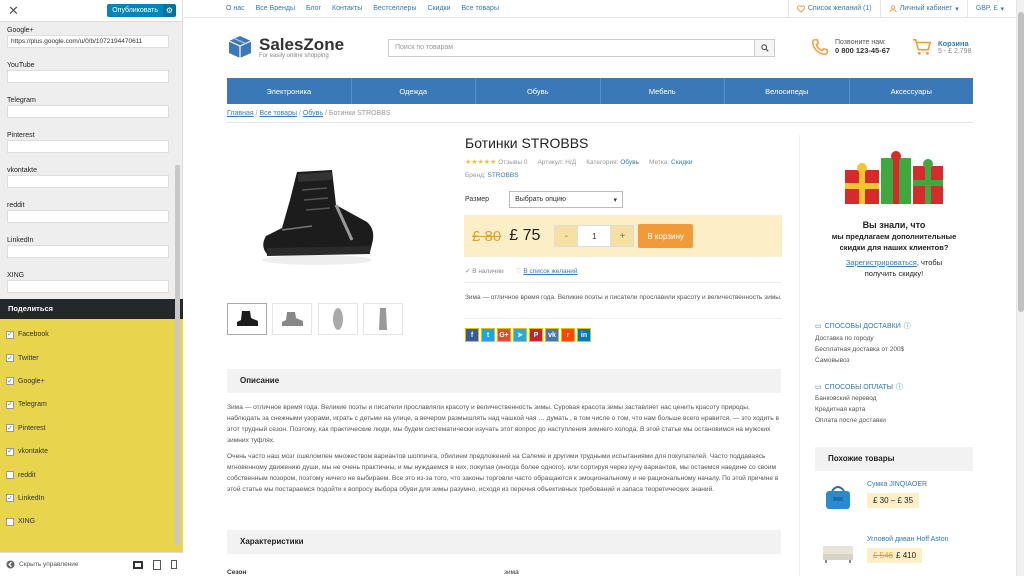  What do you see at coordinates (313, 113) in the screenshot?
I see `breadcrumb-category: Обувь` at bounding box center [313, 113].